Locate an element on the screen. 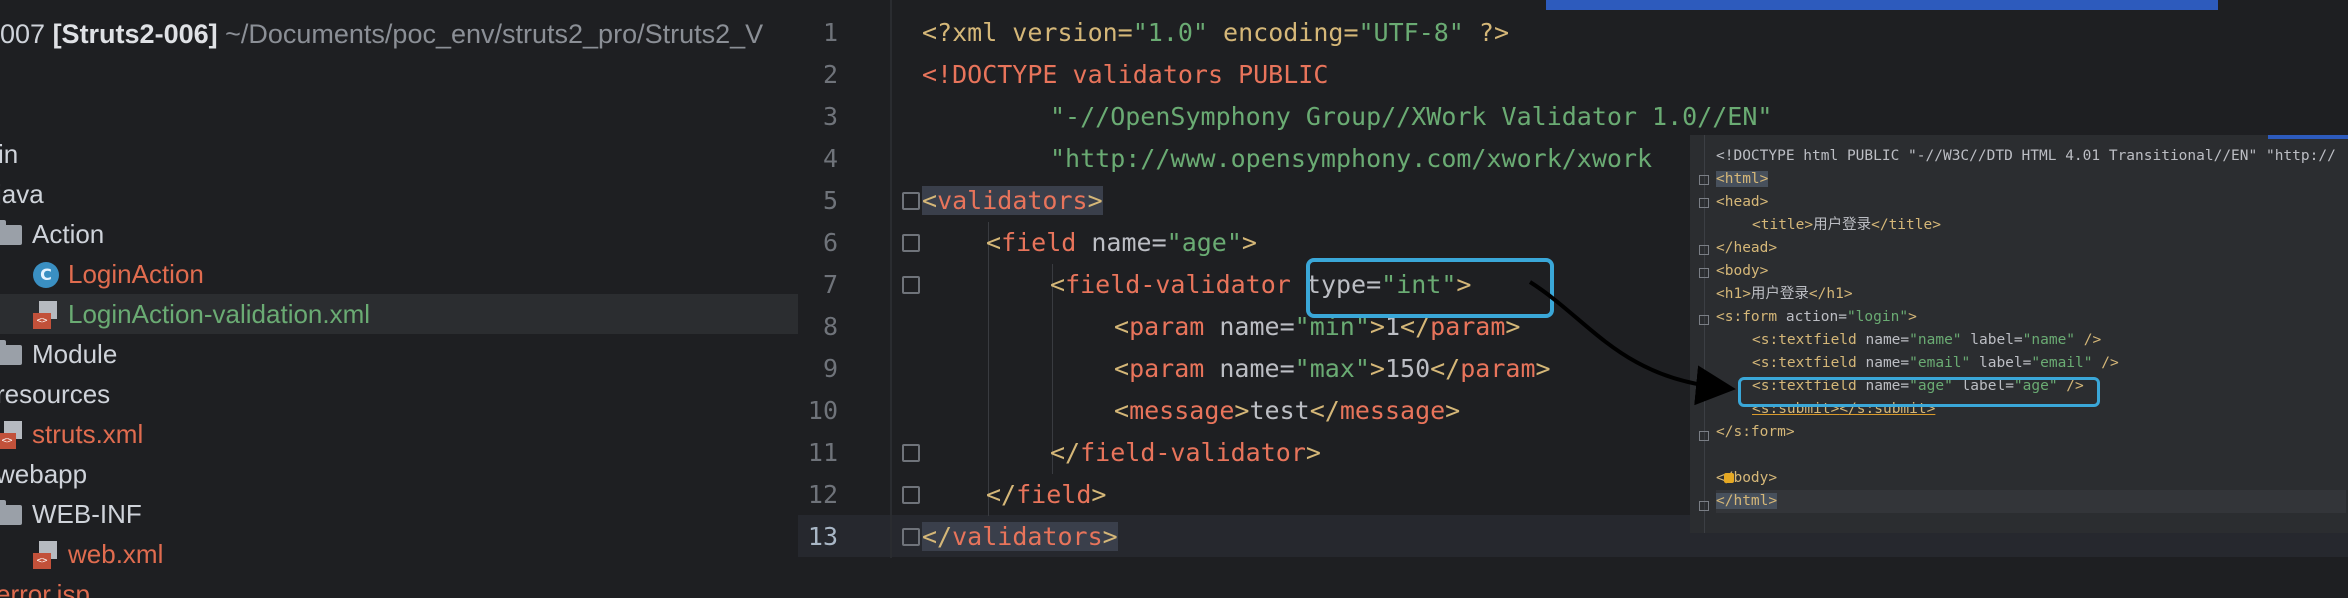 The image size is (2348, 598). arrow-icon is located at coordinates (1632, 343).